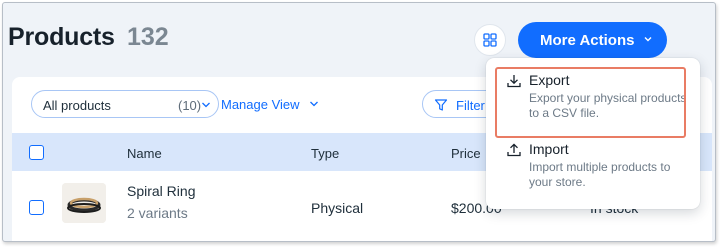 The image size is (722, 248). Describe the element at coordinates (260, 104) in the screenshot. I see `manage-view-link: Manage View` at that location.